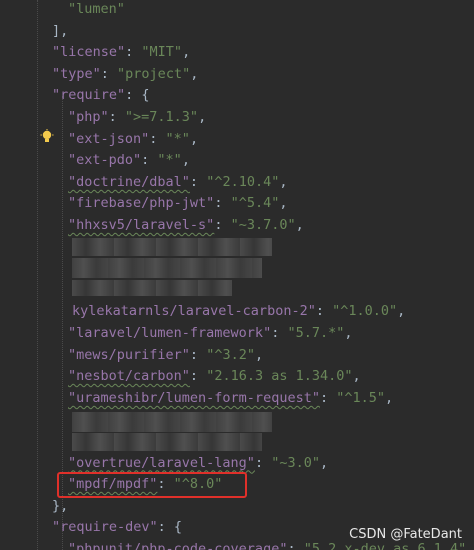  I want to click on json-key: "license", so click(89, 52).